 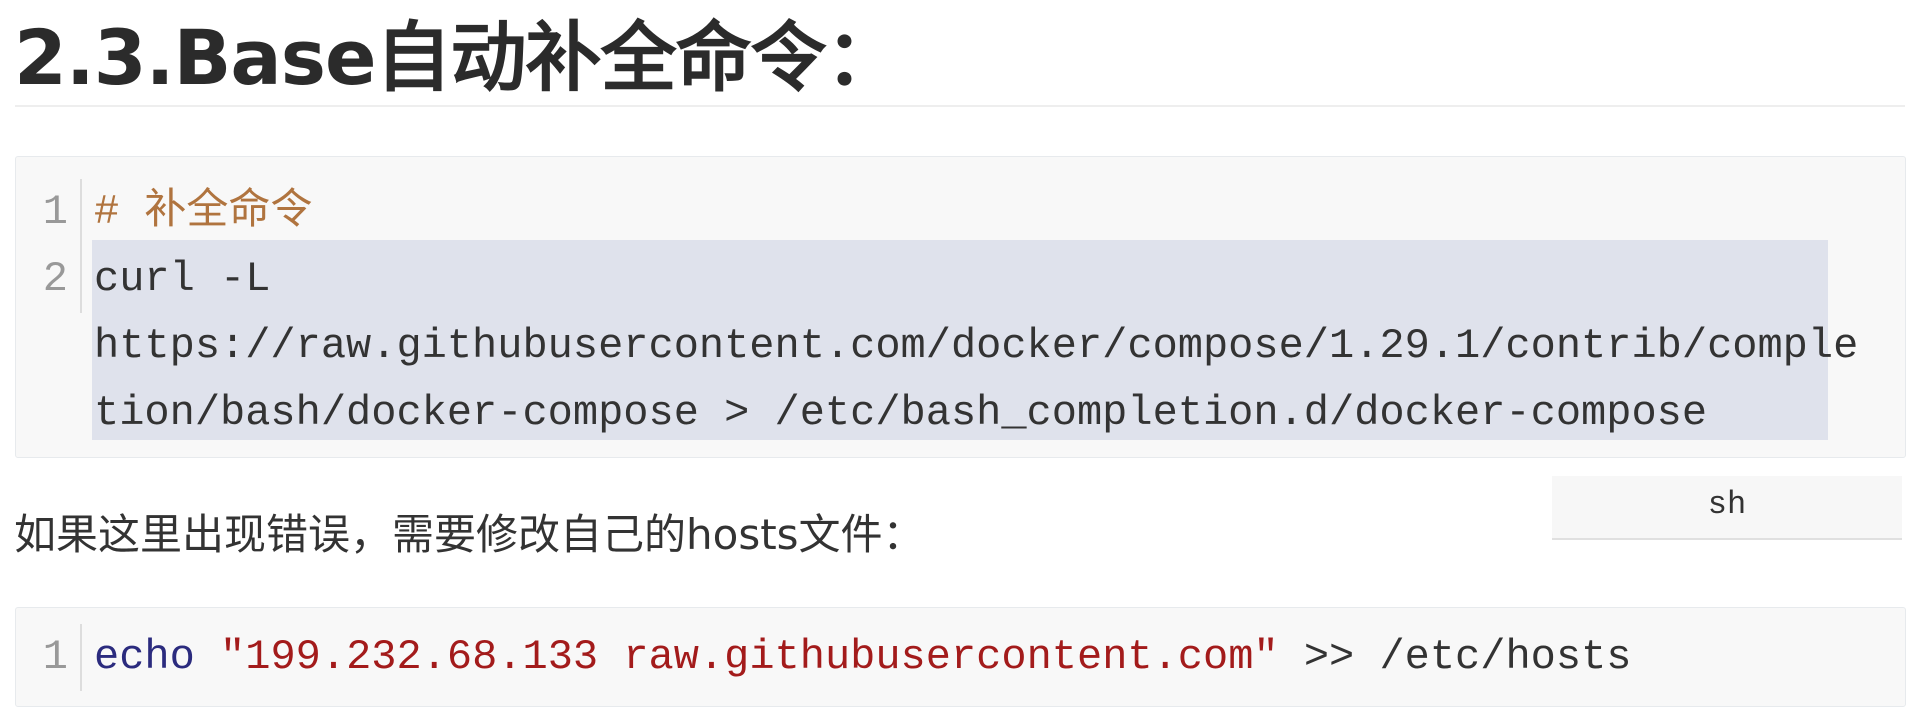 What do you see at coordinates (49, 246) in the screenshot?
I see `line-number-gutter: 1 2` at bounding box center [49, 246].